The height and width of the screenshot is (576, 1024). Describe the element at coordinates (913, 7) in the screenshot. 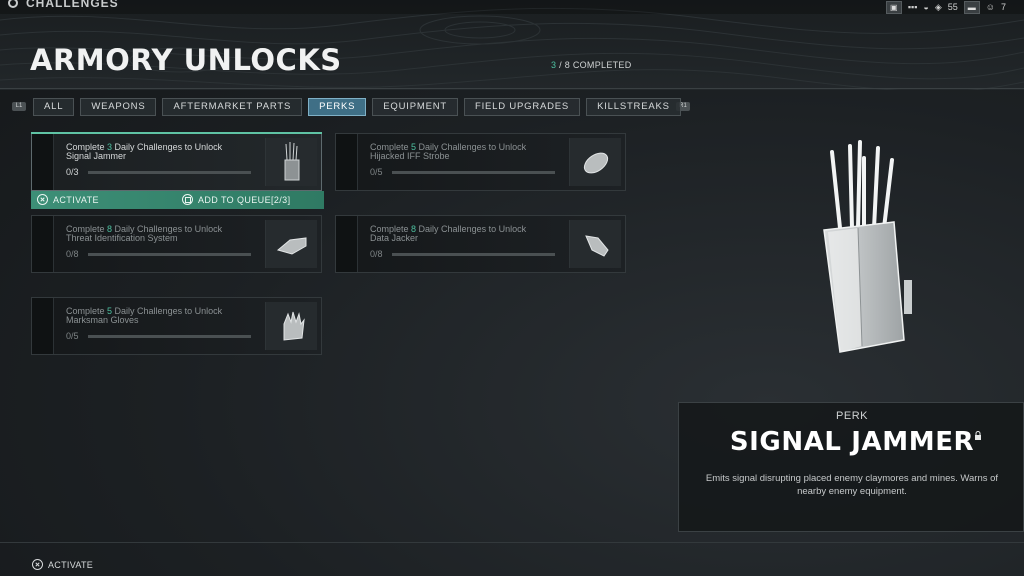

I see `menu-icon: ▪▪▪` at that location.